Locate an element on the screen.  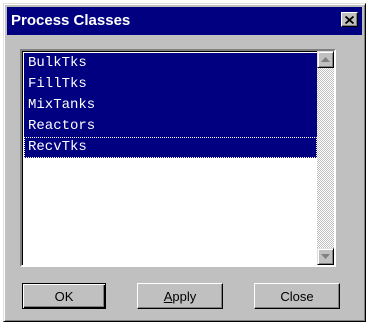
arrow-up-icon is located at coordinates (325, 59).